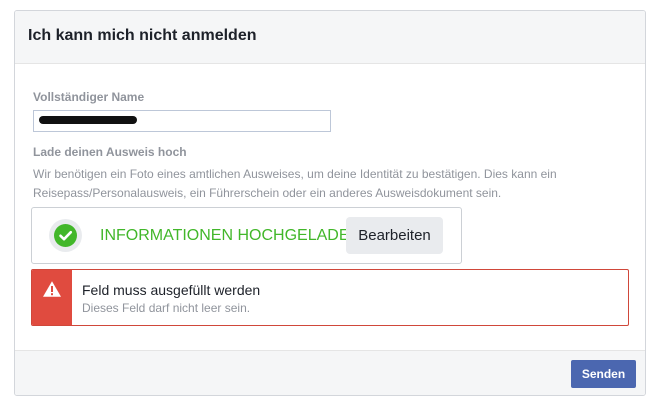 The height and width of the screenshot is (401, 667). What do you see at coordinates (166, 308) in the screenshot?
I see `error-message: Dieses Feld darf nicht leer sein.` at bounding box center [166, 308].